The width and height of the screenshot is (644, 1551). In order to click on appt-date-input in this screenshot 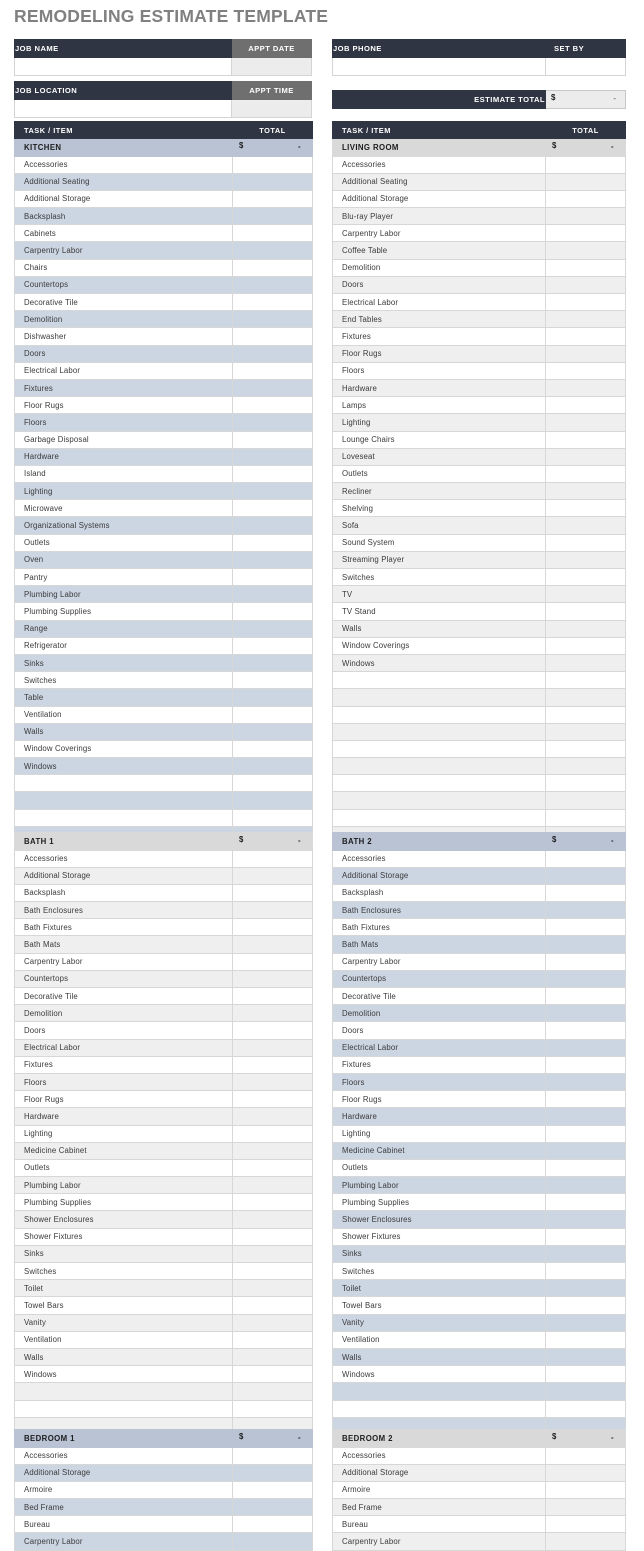, I will do `click(271, 66)`.